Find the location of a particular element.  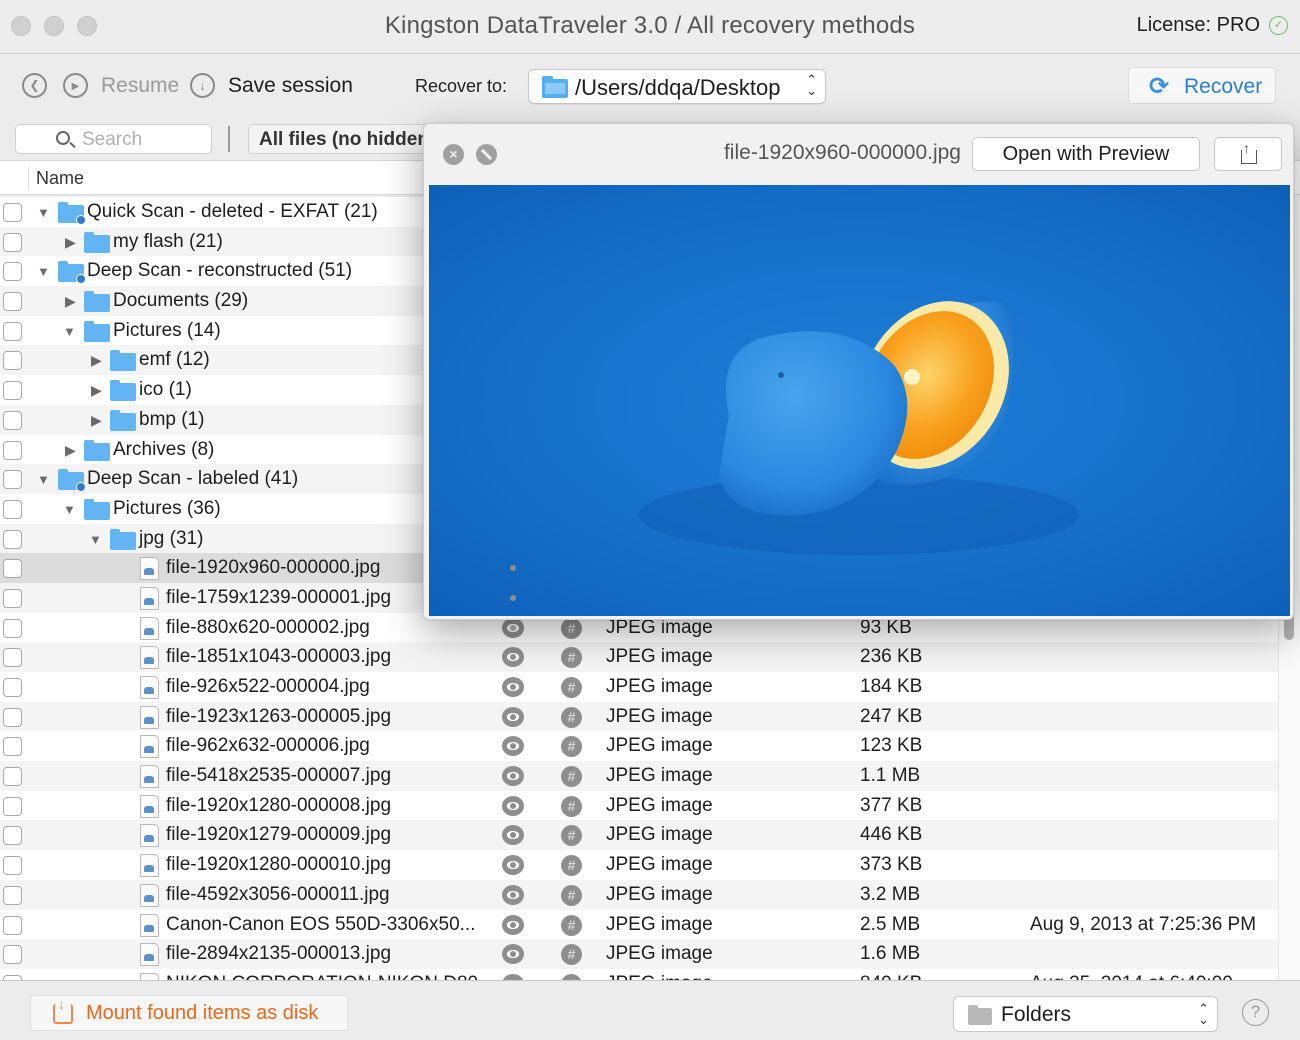

fullscreen-circle-icon is located at coordinates (486, 154).